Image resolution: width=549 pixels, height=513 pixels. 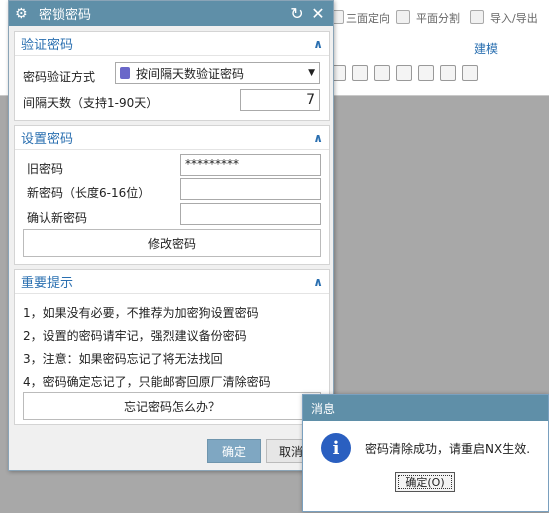 What do you see at coordinates (123, 359) in the screenshot?
I see `tip-line: 3，注意：如果密码忘记了将无法找回` at bounding box center [123, 359].